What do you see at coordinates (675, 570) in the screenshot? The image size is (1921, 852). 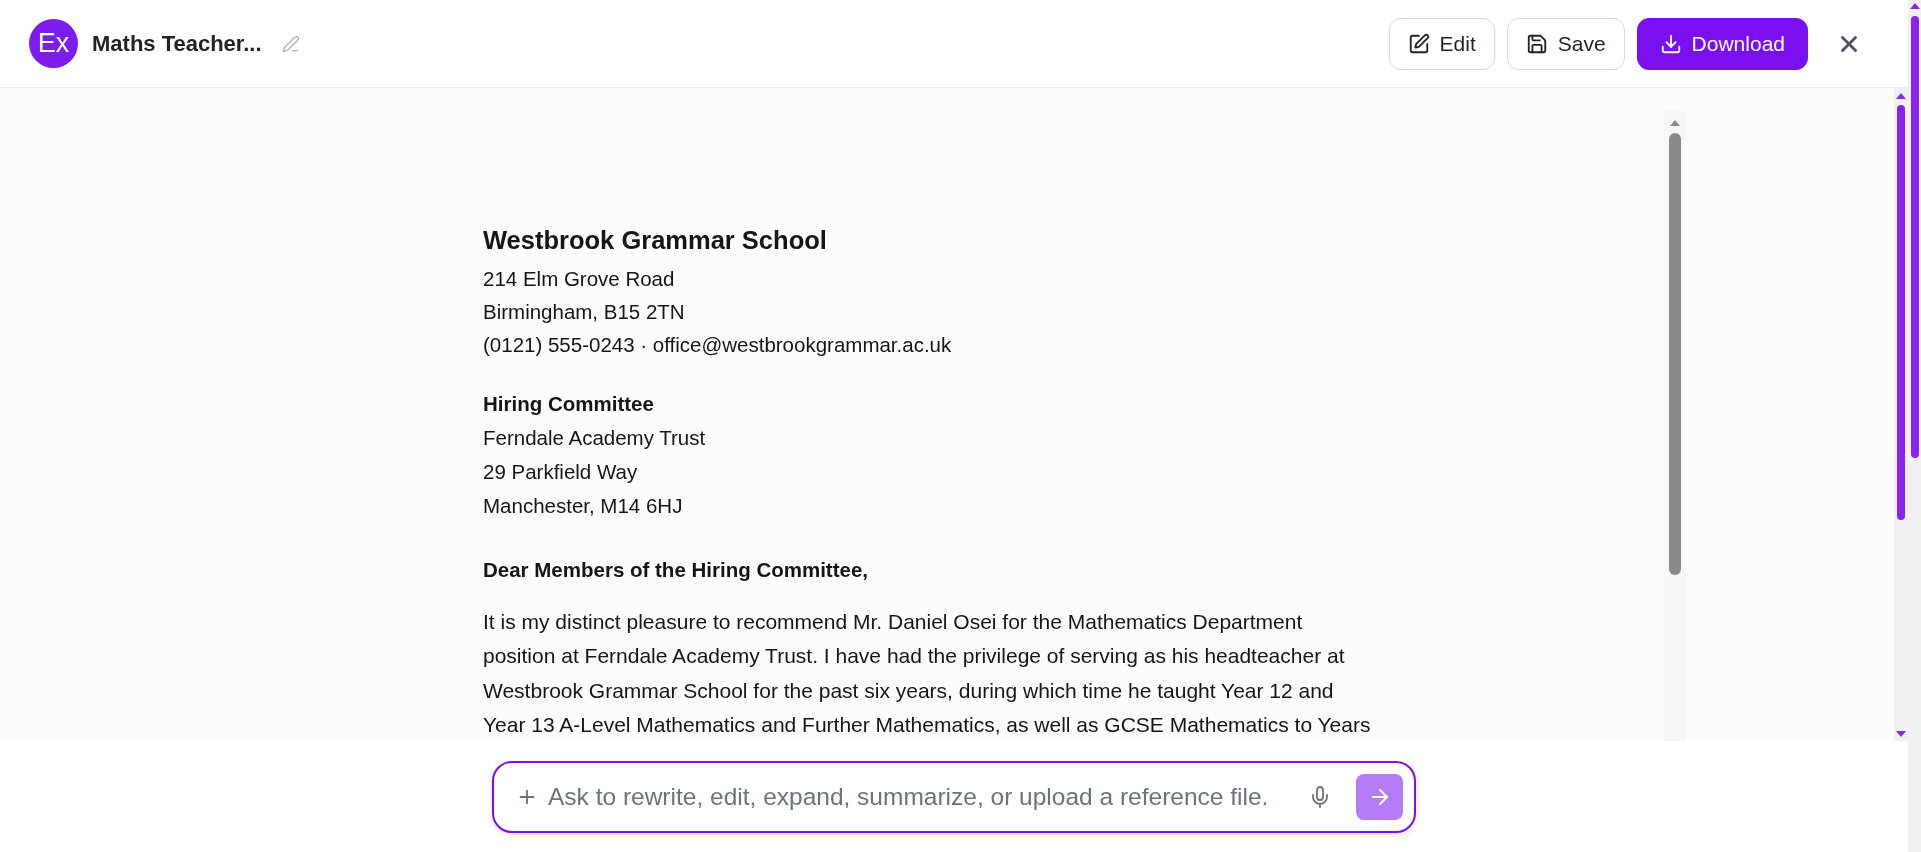 I see `salutation: Dear Members of the Hiring Committee,` at bounding box center [675, 570].